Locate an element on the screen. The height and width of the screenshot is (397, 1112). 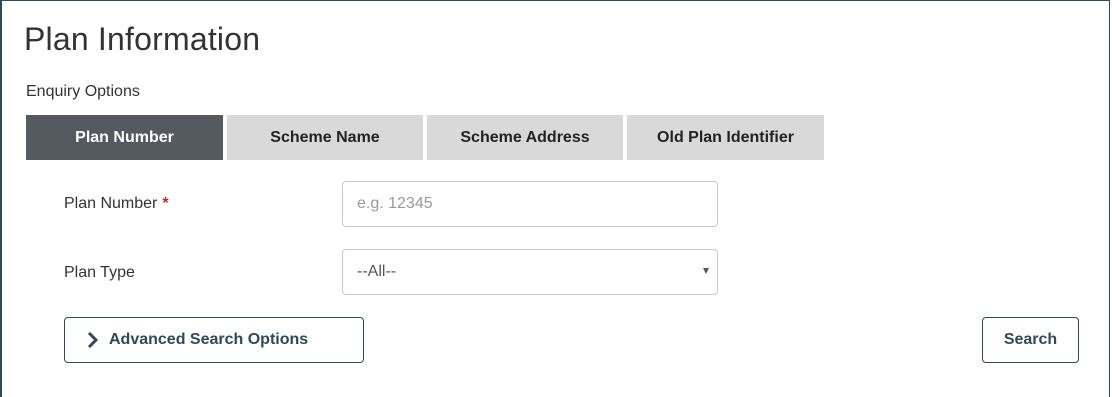
required-marker: * is located at coordinates (165, 203).